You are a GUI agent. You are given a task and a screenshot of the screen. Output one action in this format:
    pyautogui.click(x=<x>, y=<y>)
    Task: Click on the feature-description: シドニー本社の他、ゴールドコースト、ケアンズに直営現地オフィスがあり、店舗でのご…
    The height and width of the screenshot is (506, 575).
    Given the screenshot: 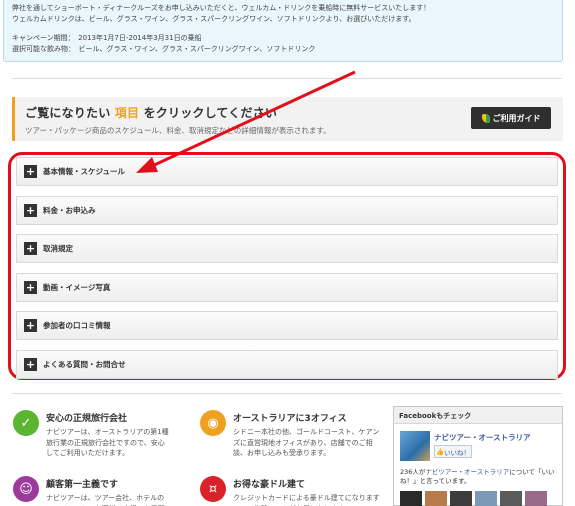 What is the action you would take?
    pyautogui.click(x=306, y=442)
    